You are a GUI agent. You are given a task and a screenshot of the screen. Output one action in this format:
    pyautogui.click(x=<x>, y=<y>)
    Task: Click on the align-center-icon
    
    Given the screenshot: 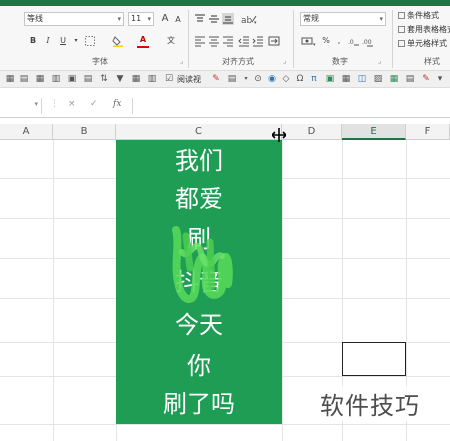 What is the action you would take?
    pyautogui.click(x=214, y=41)
    